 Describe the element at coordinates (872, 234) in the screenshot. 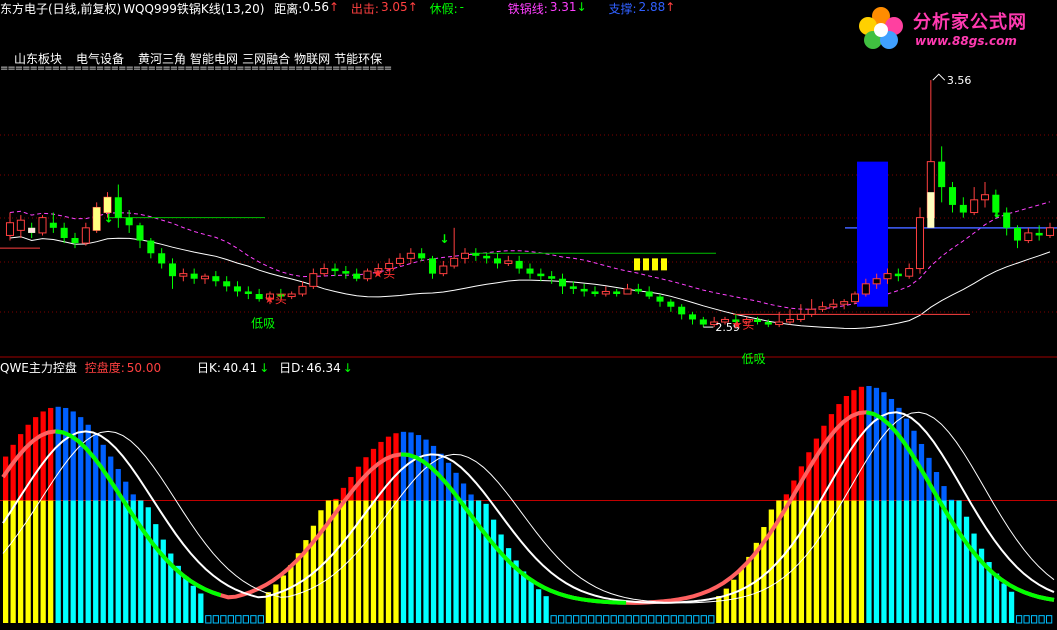

I see `spike-box` at that location.